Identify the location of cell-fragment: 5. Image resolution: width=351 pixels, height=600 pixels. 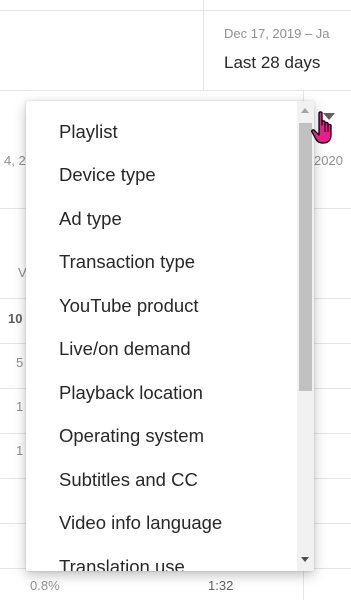
(20, 362).